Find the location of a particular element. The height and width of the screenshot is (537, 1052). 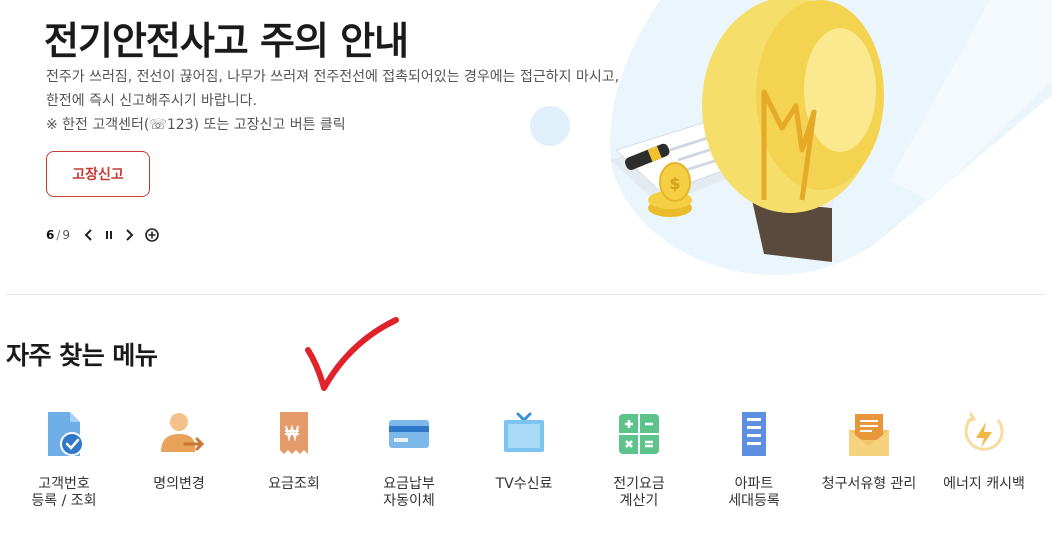

menu-item-bill-type: 청구서유형 관리 is located at coordinates (869, 448).